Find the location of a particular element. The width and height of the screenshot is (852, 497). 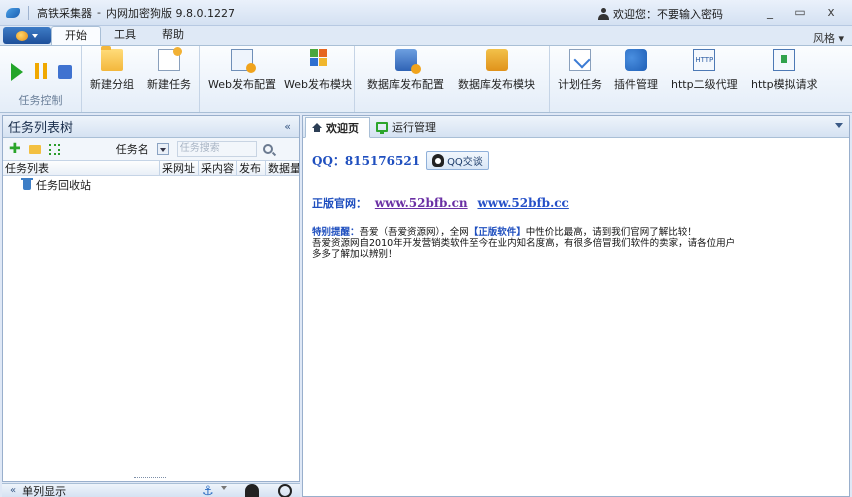

collapse-panel-button: « is located at coordinates (287, 126).